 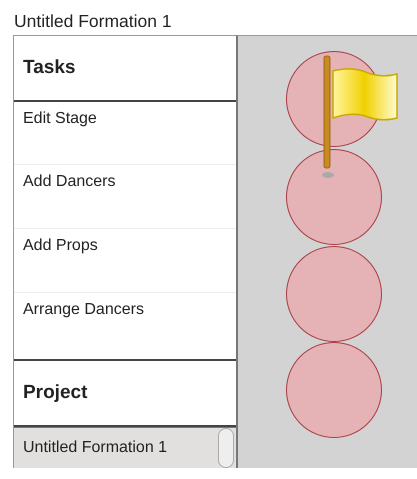 I want to click on scrollbar, so click(x=226, y=448).